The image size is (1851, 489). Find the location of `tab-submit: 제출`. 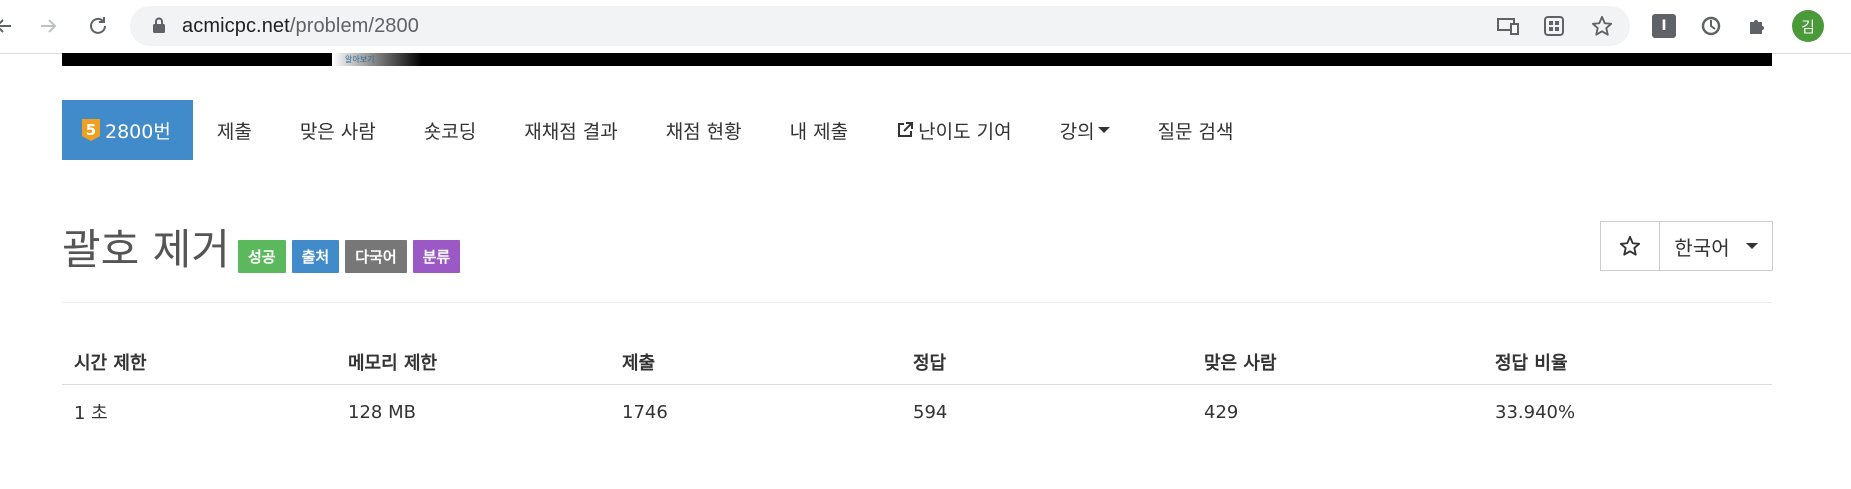

tab-submit: 제출 is located at coordinates (234, 130).